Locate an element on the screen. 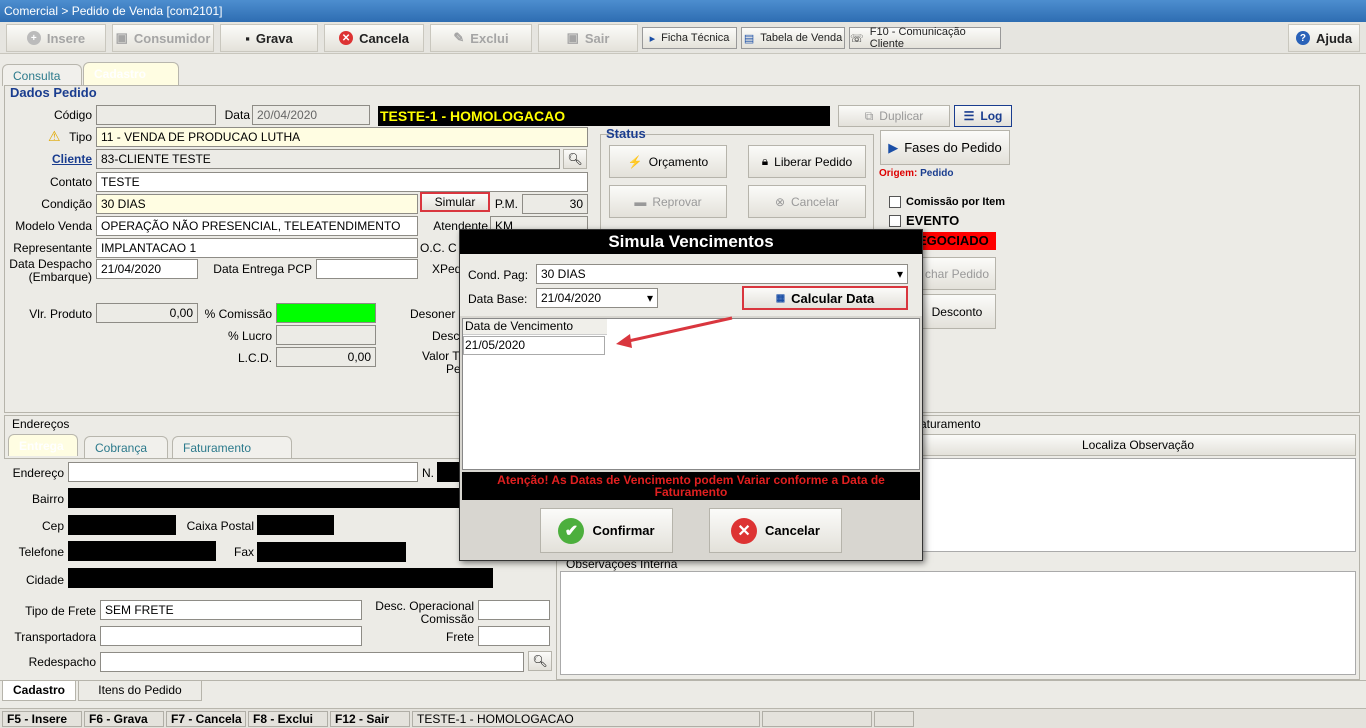  ficha-tecnica-button: ▸ Ficha Técnica is located at coordinates (689, 38).